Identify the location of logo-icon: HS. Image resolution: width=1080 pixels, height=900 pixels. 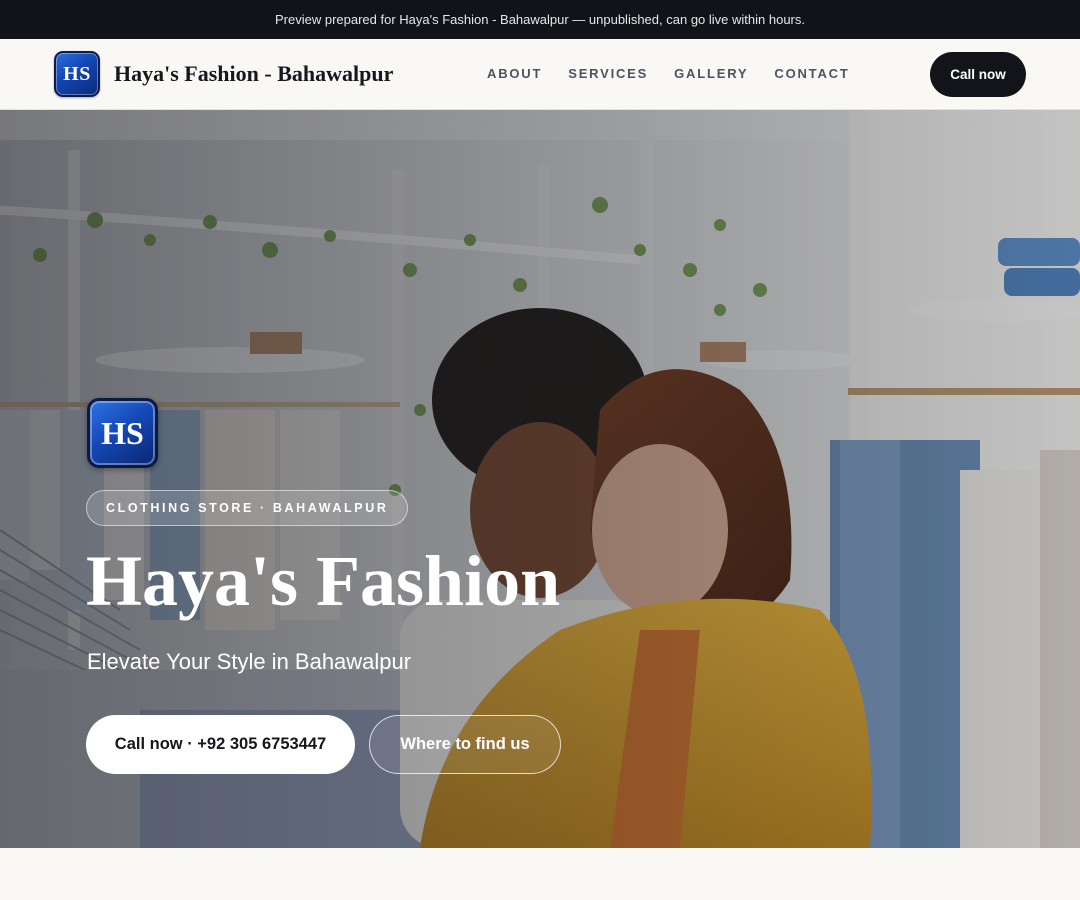
(77, 74).